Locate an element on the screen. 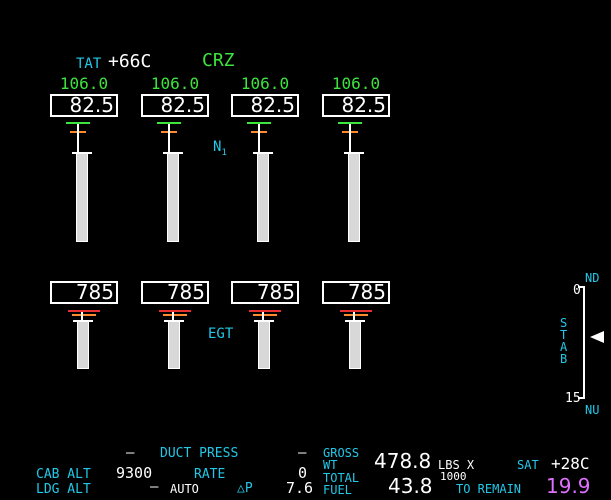  fuel-label: FUEL is located at coordinates (337, 490).